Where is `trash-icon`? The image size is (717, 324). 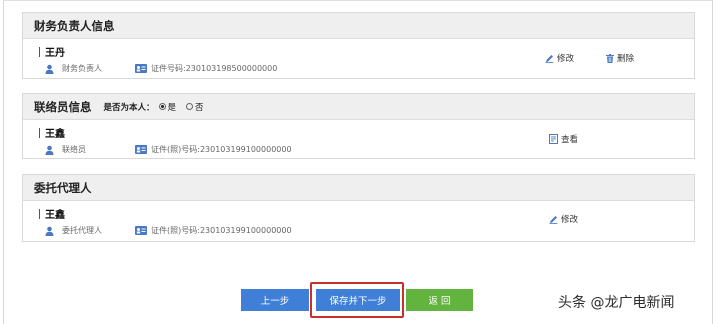
trash-icon is located at coordinates (610, 58).